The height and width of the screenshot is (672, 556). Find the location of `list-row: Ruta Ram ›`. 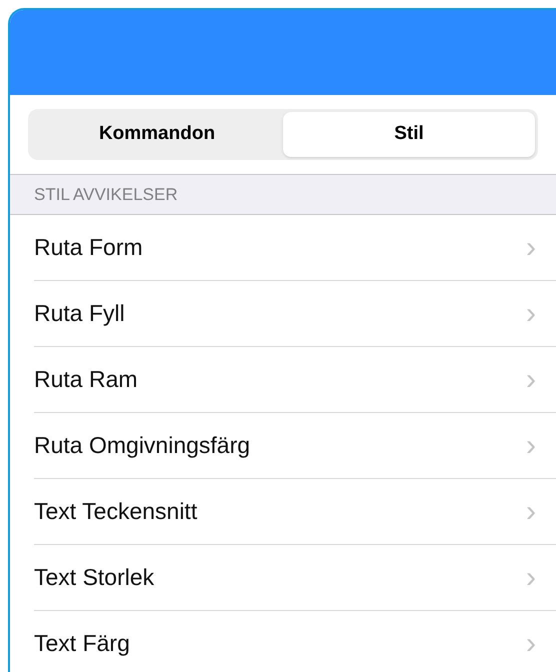

list-row: Ruta Ram › is located at coordinates (295, 380).